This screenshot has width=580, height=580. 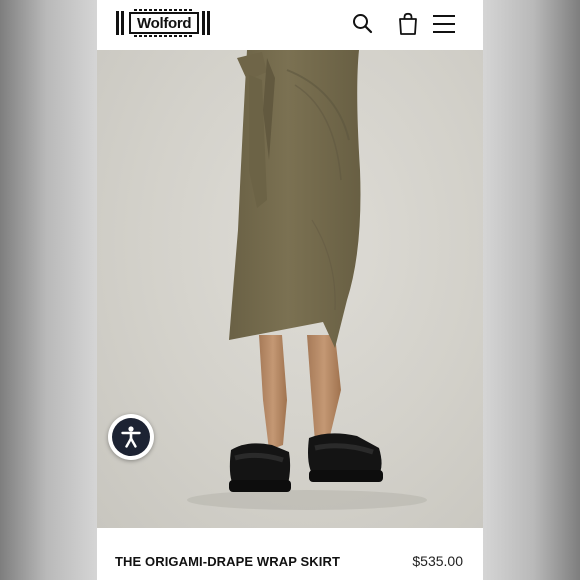 What do you see at coordinates (227, 561) in the screenshot?
I see `product-title: THE ORIGAMI-DRAPE WRAP SKIRT` at bounding box center [227, 561].